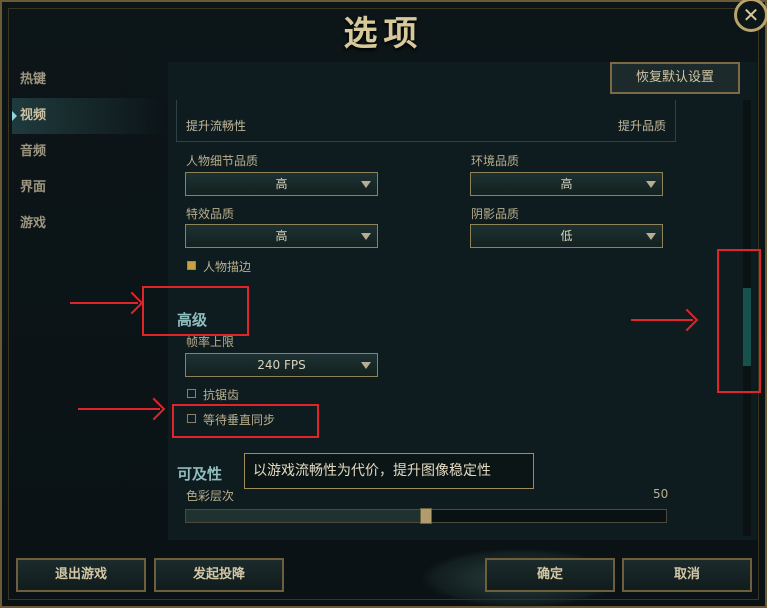  I want to click on sidebar: 热键 视频 音频 界面 游戏, so click(87, 152).